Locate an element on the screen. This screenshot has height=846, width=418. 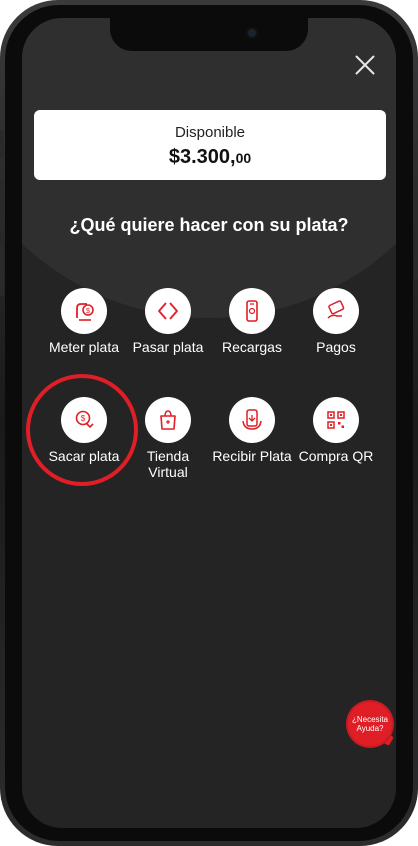
action-compra-qr: Compra QR is located at coordinates (336, 430).